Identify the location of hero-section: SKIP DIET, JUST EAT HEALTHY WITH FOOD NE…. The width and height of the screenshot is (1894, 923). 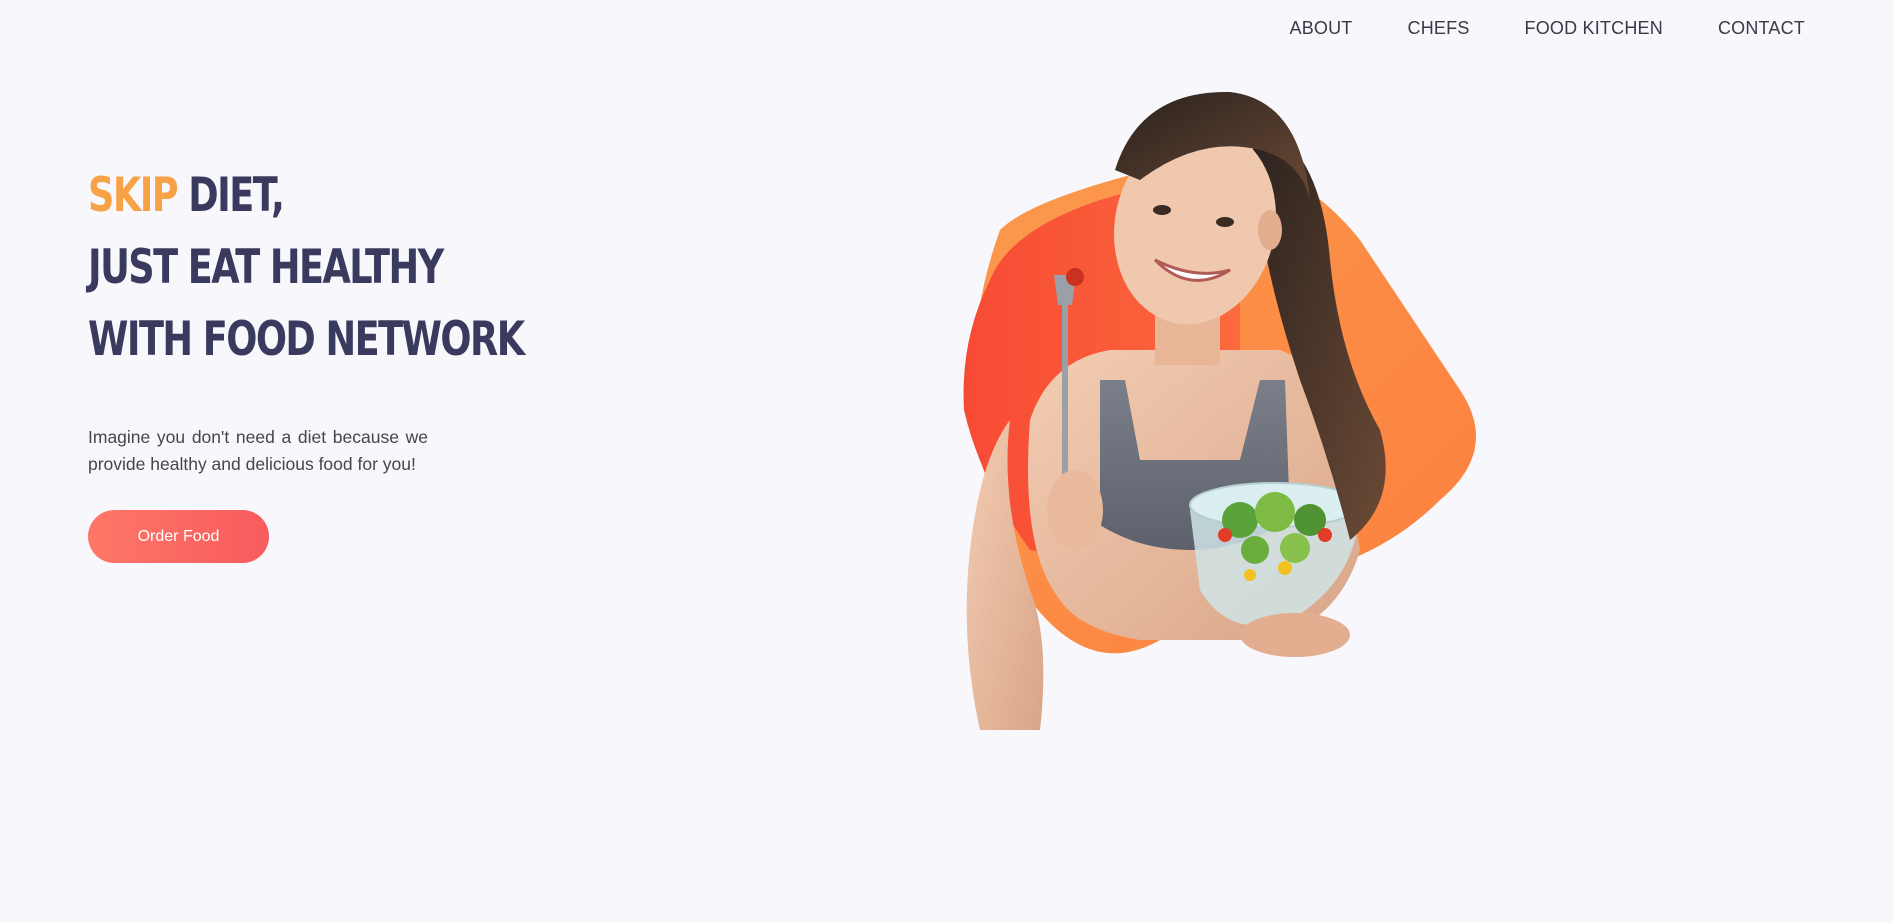
(306, 361).